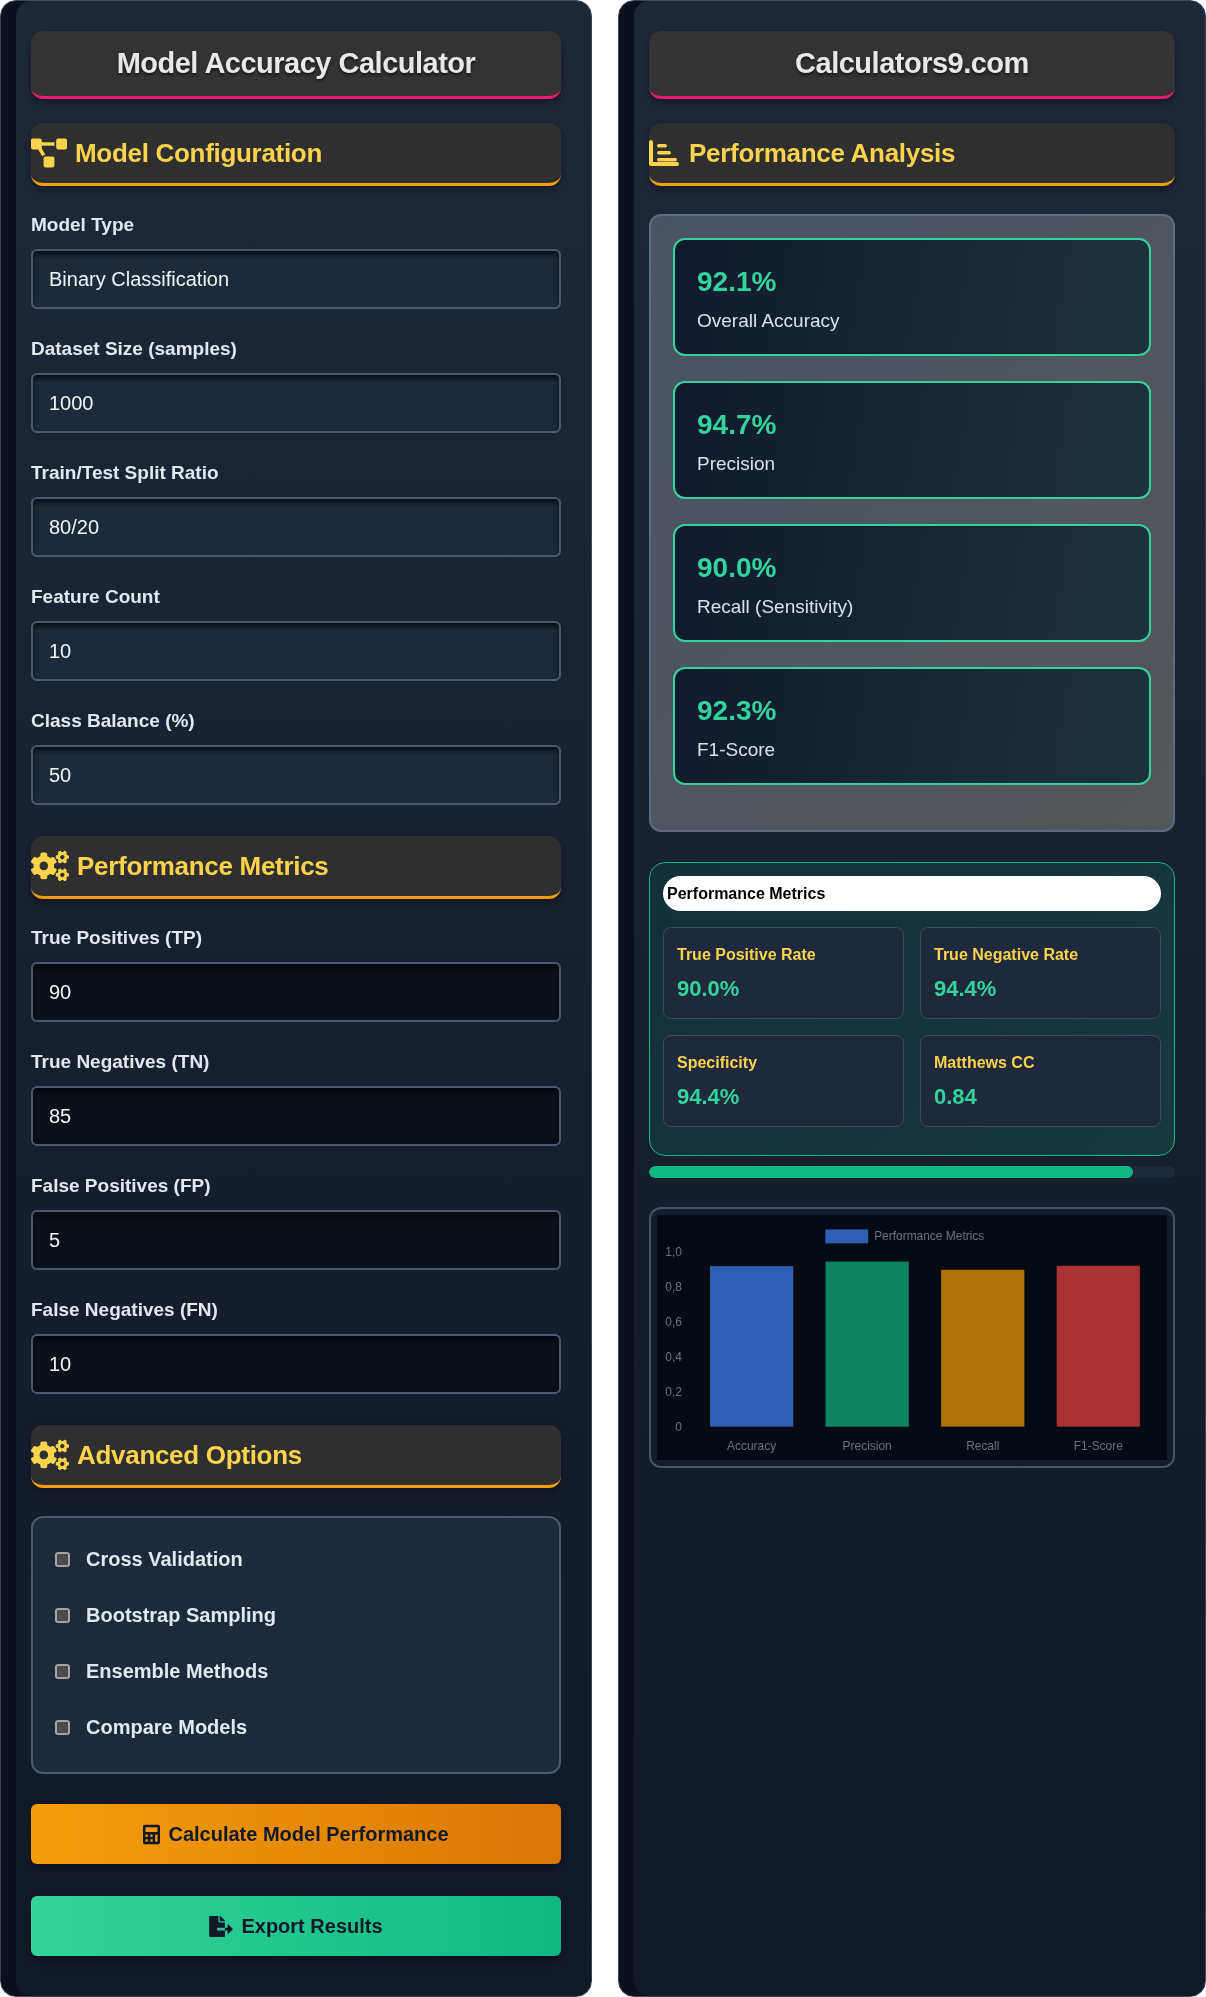 Image resolution: width=1206 pixels, height=1997 pixels. I want to click on metric-label: Overall Accuracy, so click(768, 321).